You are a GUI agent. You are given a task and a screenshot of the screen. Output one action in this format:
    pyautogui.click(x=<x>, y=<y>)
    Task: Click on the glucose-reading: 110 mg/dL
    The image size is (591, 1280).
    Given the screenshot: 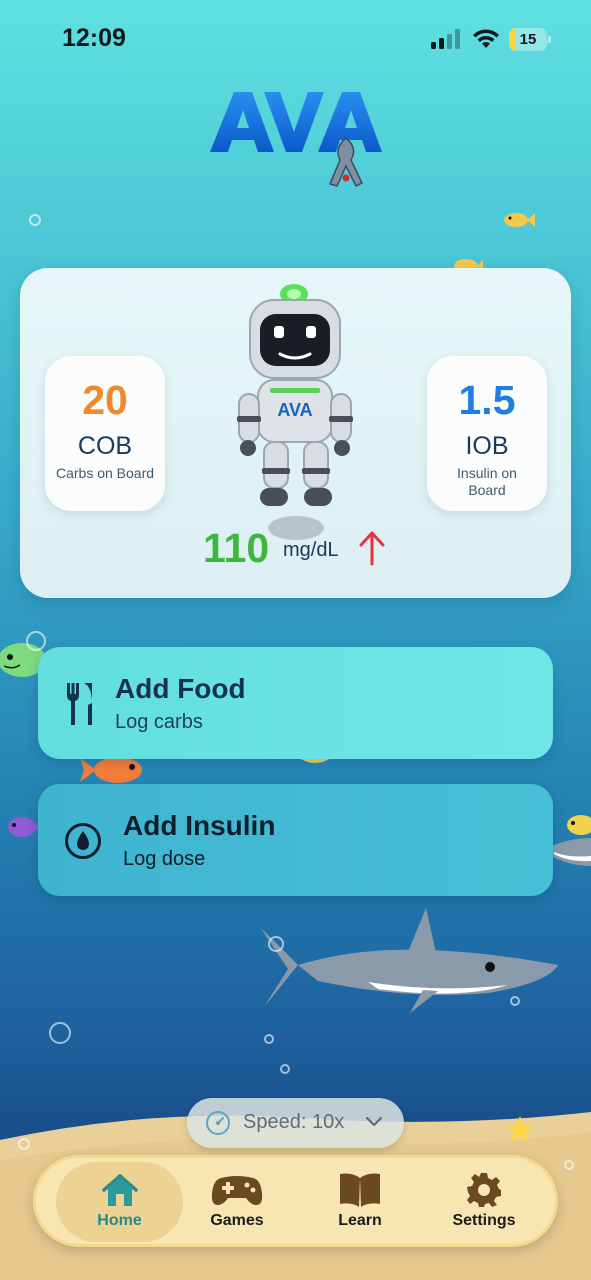 What is the action you would take?
    pyautogui.click(x=303, y=549)
    